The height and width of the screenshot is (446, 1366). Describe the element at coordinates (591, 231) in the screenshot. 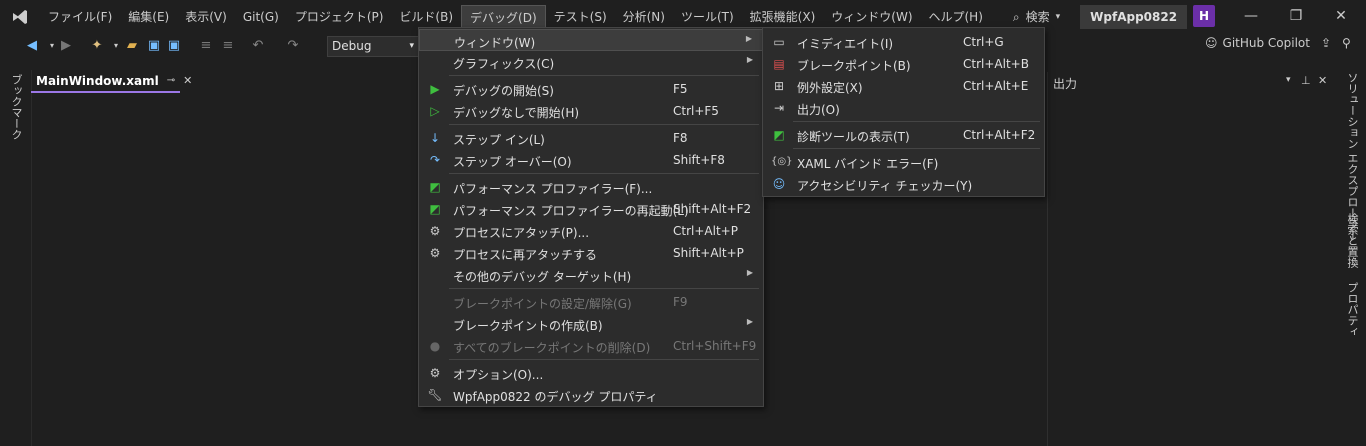

I see `menu-item-attach-to-process: ⚙ プロセスにアタッチ(P)... Ctrl+Alt+P` at that location.